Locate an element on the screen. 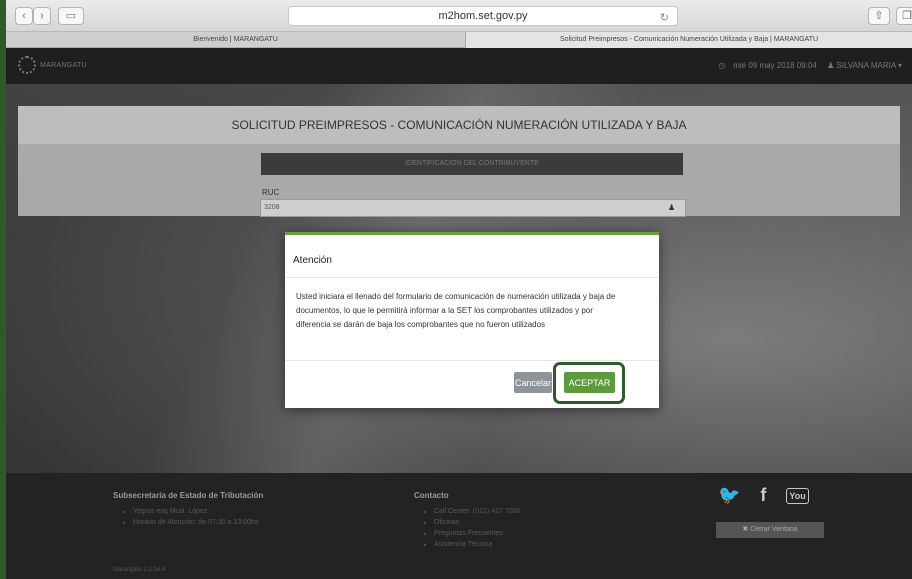  url-text: m2hom.set.gov.py is located at coordinates (483, 16).